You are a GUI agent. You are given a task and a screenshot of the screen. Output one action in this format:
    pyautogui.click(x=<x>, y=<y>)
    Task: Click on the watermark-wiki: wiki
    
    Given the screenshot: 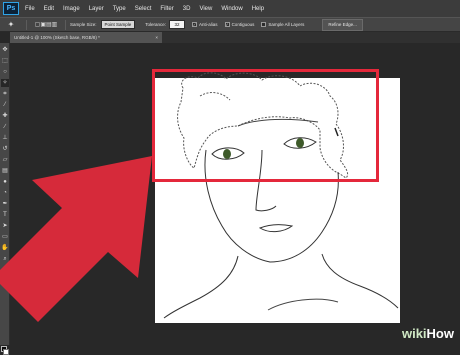 What is the action you would take?
    pyautogui.click(x=414, y=333)
    